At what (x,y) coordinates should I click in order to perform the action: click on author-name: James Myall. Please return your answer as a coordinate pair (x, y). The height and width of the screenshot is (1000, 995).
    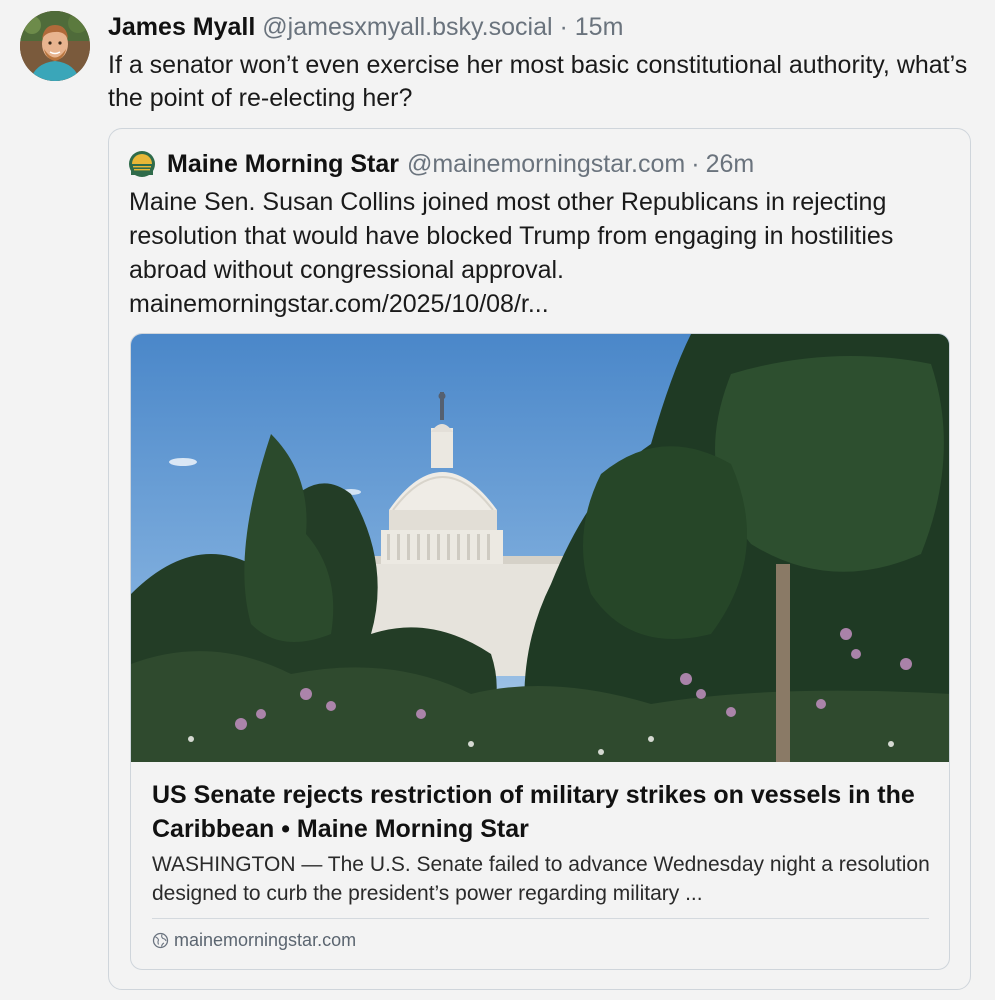
    Looking at the image, I should click on (181, 27).